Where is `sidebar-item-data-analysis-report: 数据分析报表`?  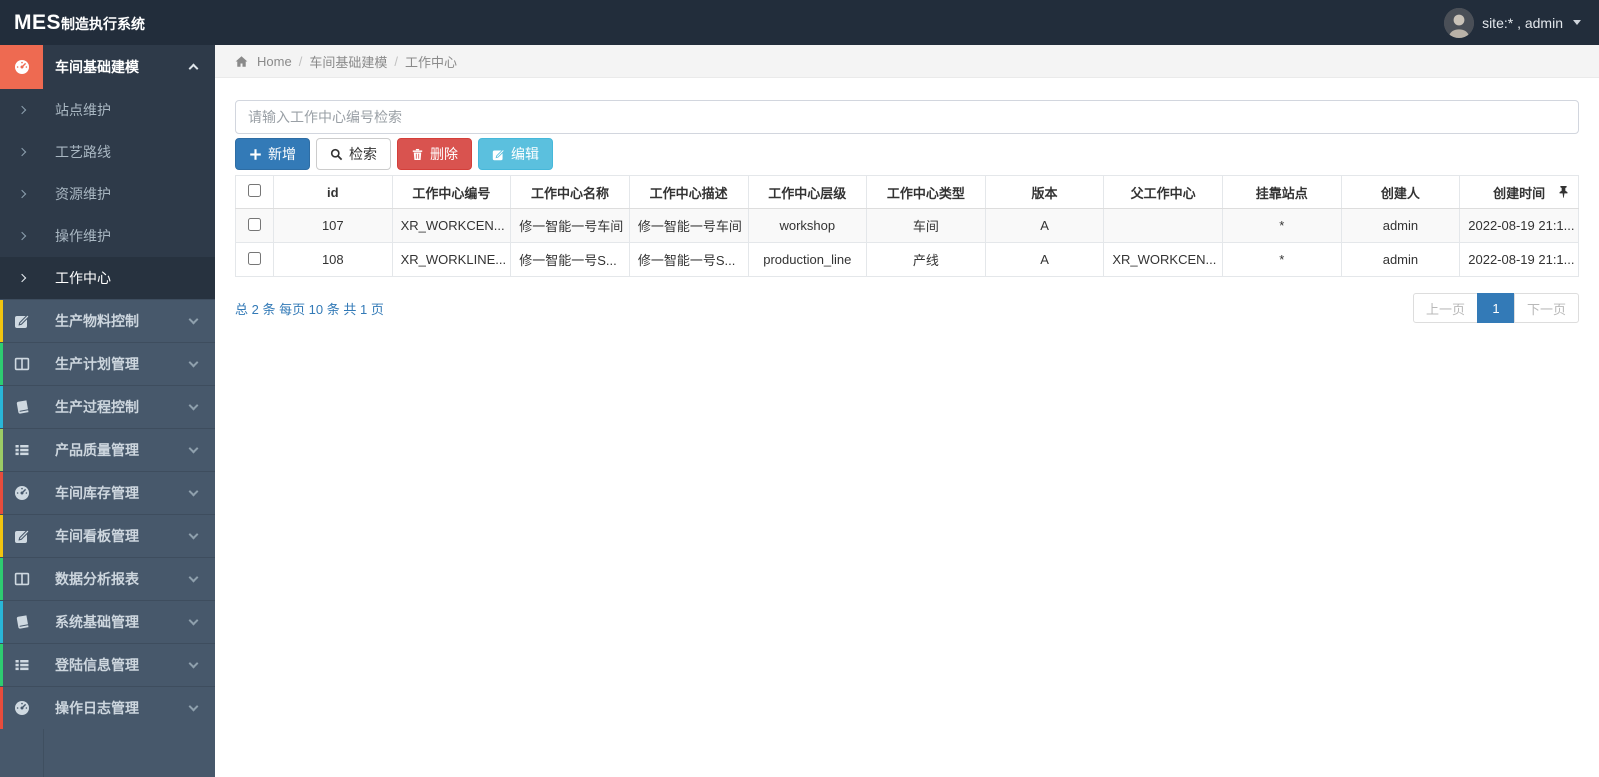 sidebar-item-data-analysis-report: 数据分析报表 is located at coordinates (107, 578).